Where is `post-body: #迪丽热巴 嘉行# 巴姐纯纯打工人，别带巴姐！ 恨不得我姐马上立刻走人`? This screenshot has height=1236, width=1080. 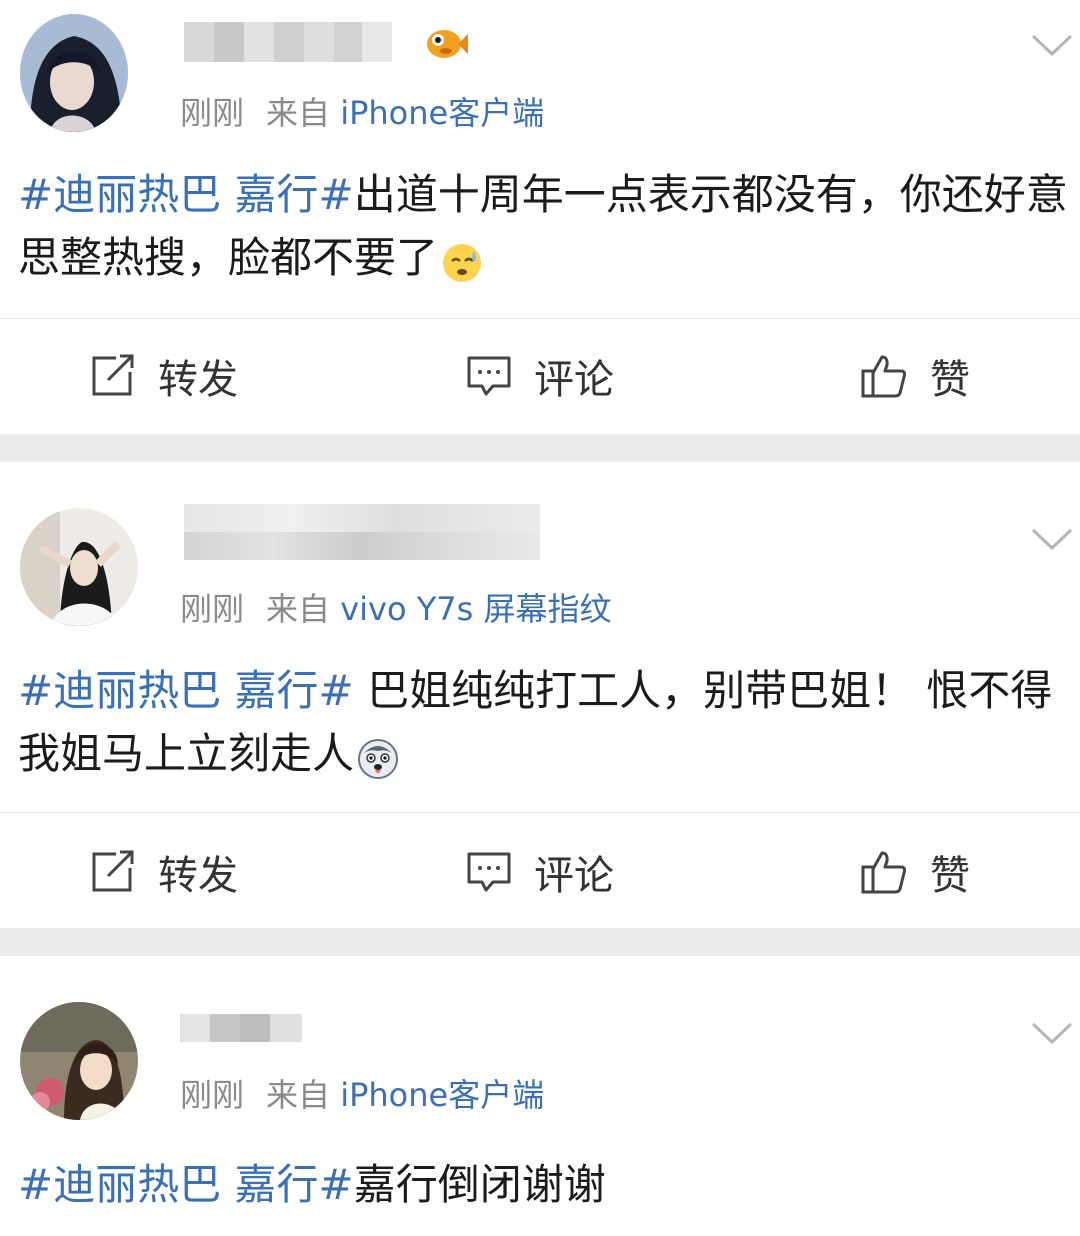
post-body: #迪丽热巴 嘉行# 巴姐纯纯打工人，别带巴姐！ 恨不得我姐马上立刻走人 is located at coordinates (543, 722).